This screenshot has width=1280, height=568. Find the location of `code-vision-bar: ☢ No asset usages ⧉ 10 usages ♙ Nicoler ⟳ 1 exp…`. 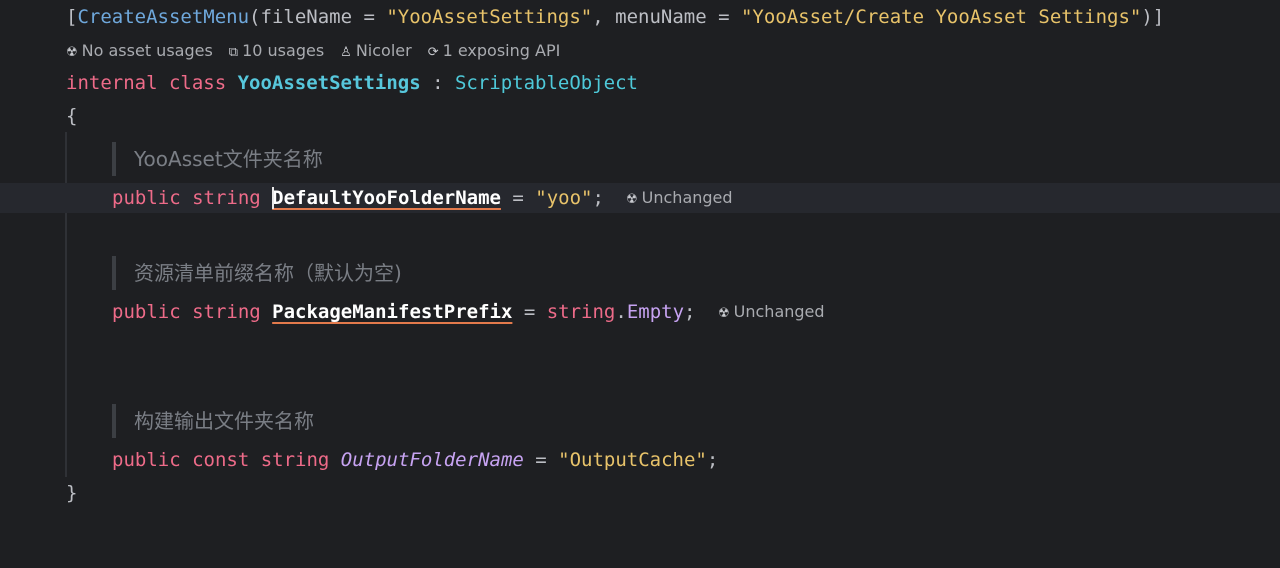

code-vision-bar: ☢ No asset usages ⧉ 10 usages ♙ Nicoler ⟳ 1 exp… is located at coordinates (313, 51).